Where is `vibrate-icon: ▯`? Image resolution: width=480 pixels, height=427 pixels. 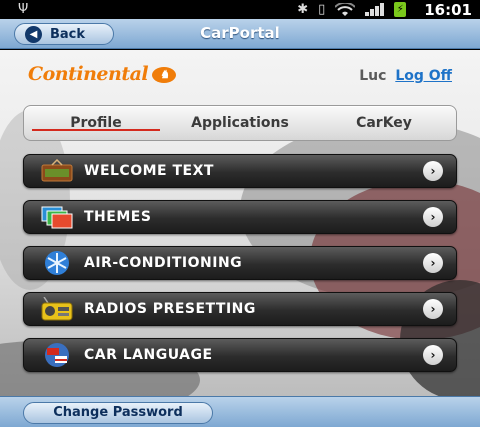 vibrate-icon: ▯ is located at coordinates (322, 9).